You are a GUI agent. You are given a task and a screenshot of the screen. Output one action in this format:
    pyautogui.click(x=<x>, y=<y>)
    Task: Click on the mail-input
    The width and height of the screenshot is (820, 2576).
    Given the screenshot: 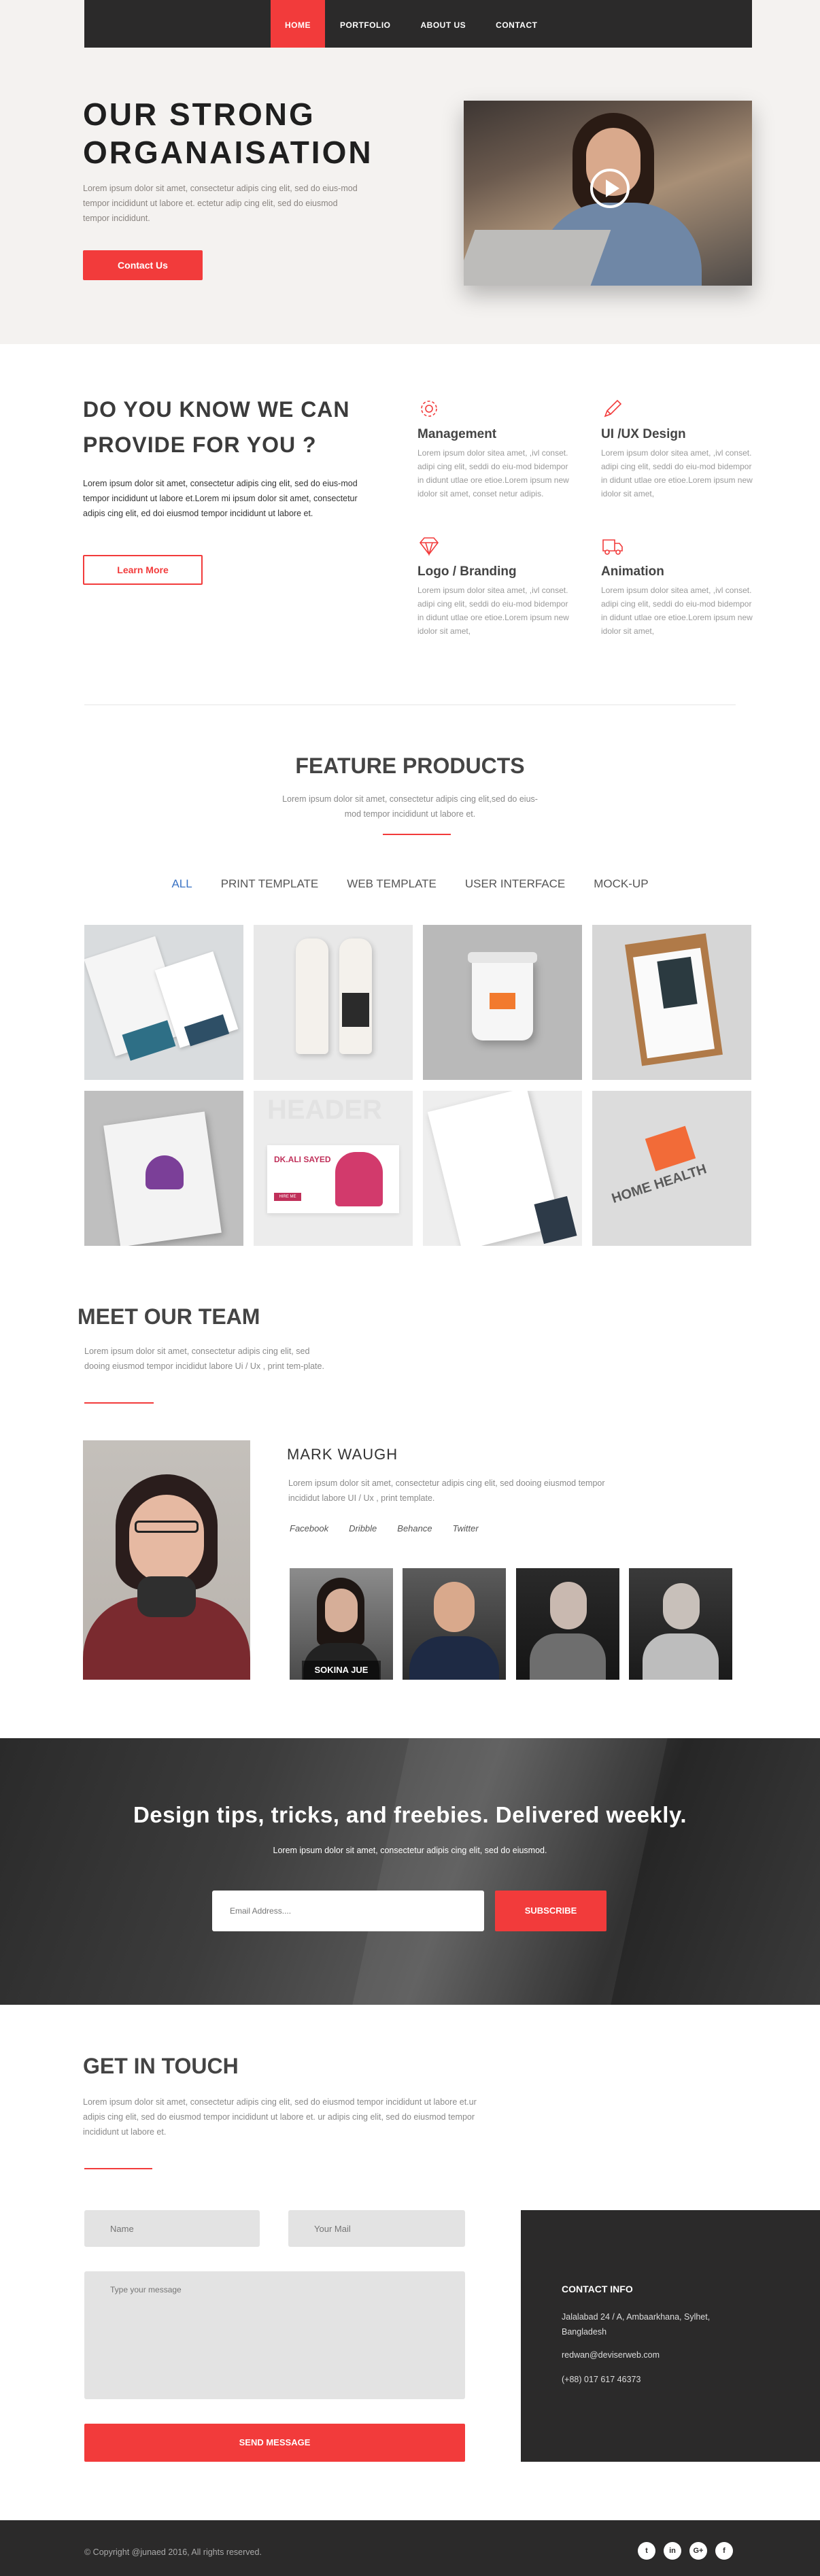 What is the action you would take?
    pyautogui.click(x=376, y=2228)
    